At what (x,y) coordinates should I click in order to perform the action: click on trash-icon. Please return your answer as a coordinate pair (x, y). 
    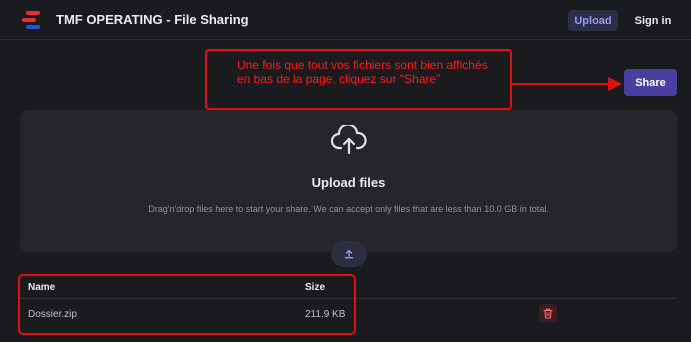
    Looking at the image, I should click on (548, 313).